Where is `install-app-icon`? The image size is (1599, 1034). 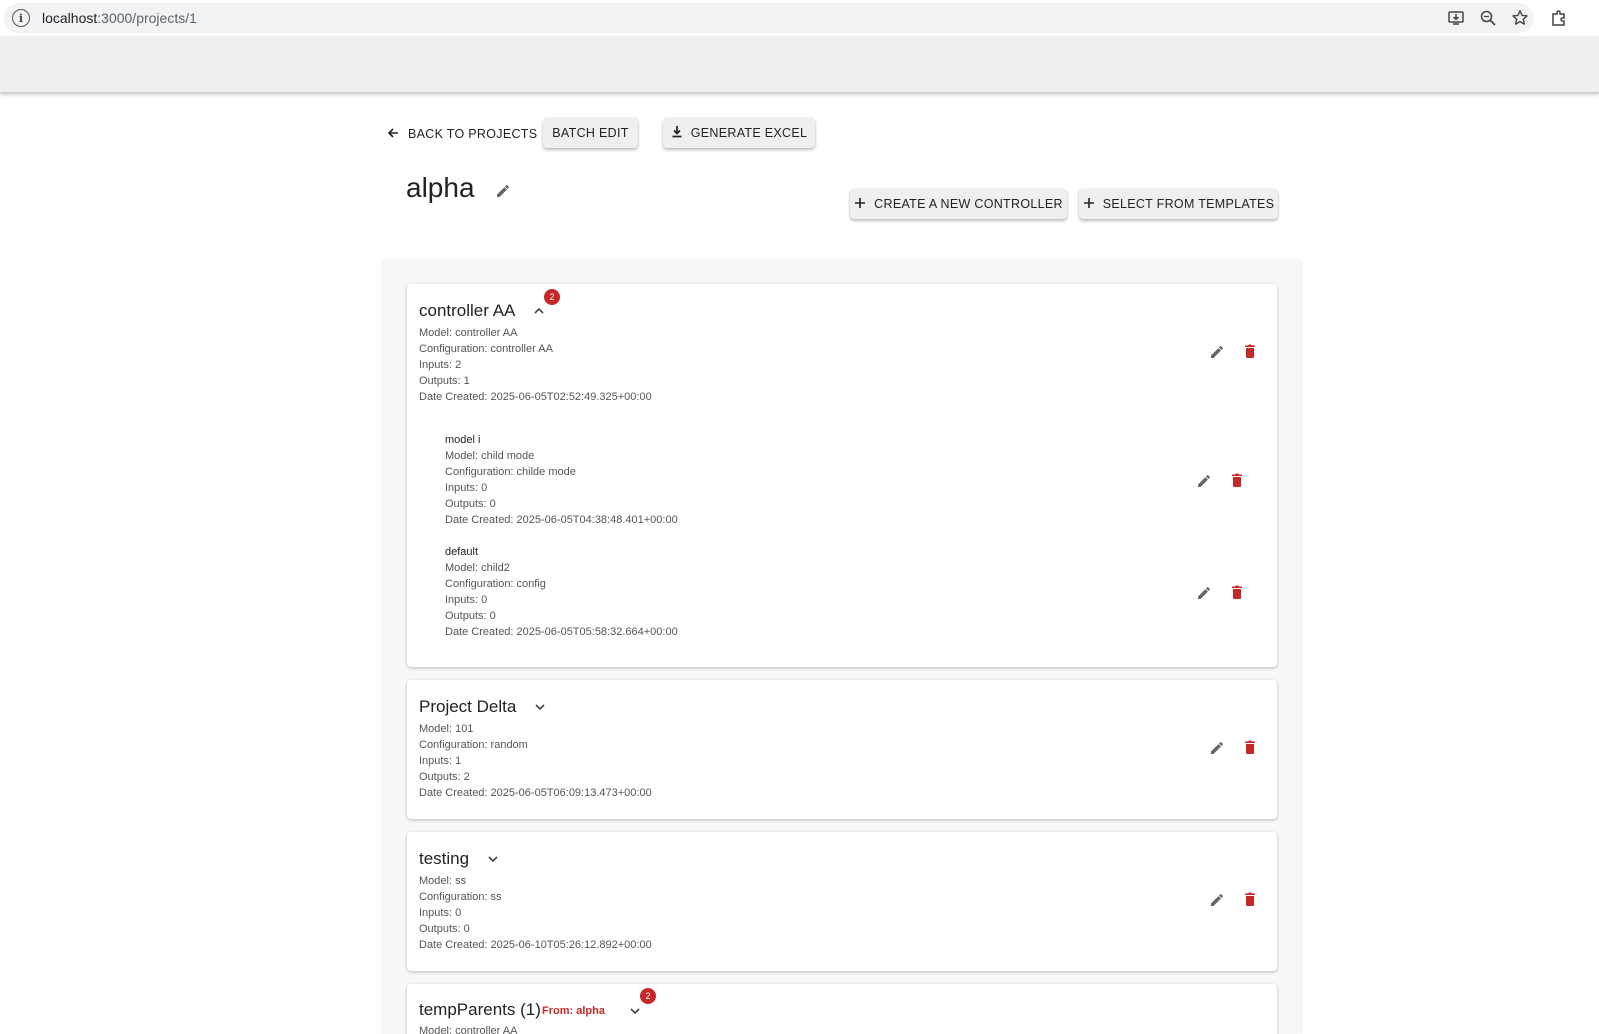 install-app-icon is located at coordinates (1456, 18).